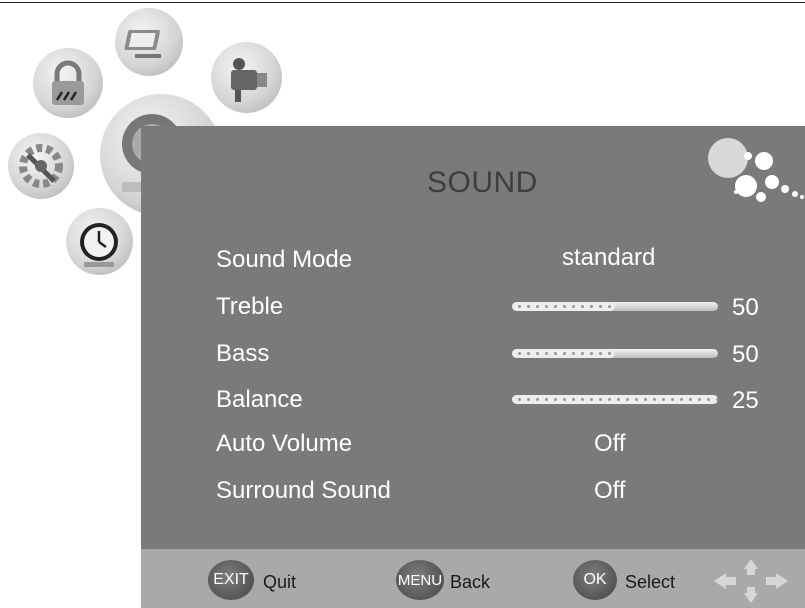 This screenshot has height=608, width=805. I want to click on setup-icon, so click(41, 166).